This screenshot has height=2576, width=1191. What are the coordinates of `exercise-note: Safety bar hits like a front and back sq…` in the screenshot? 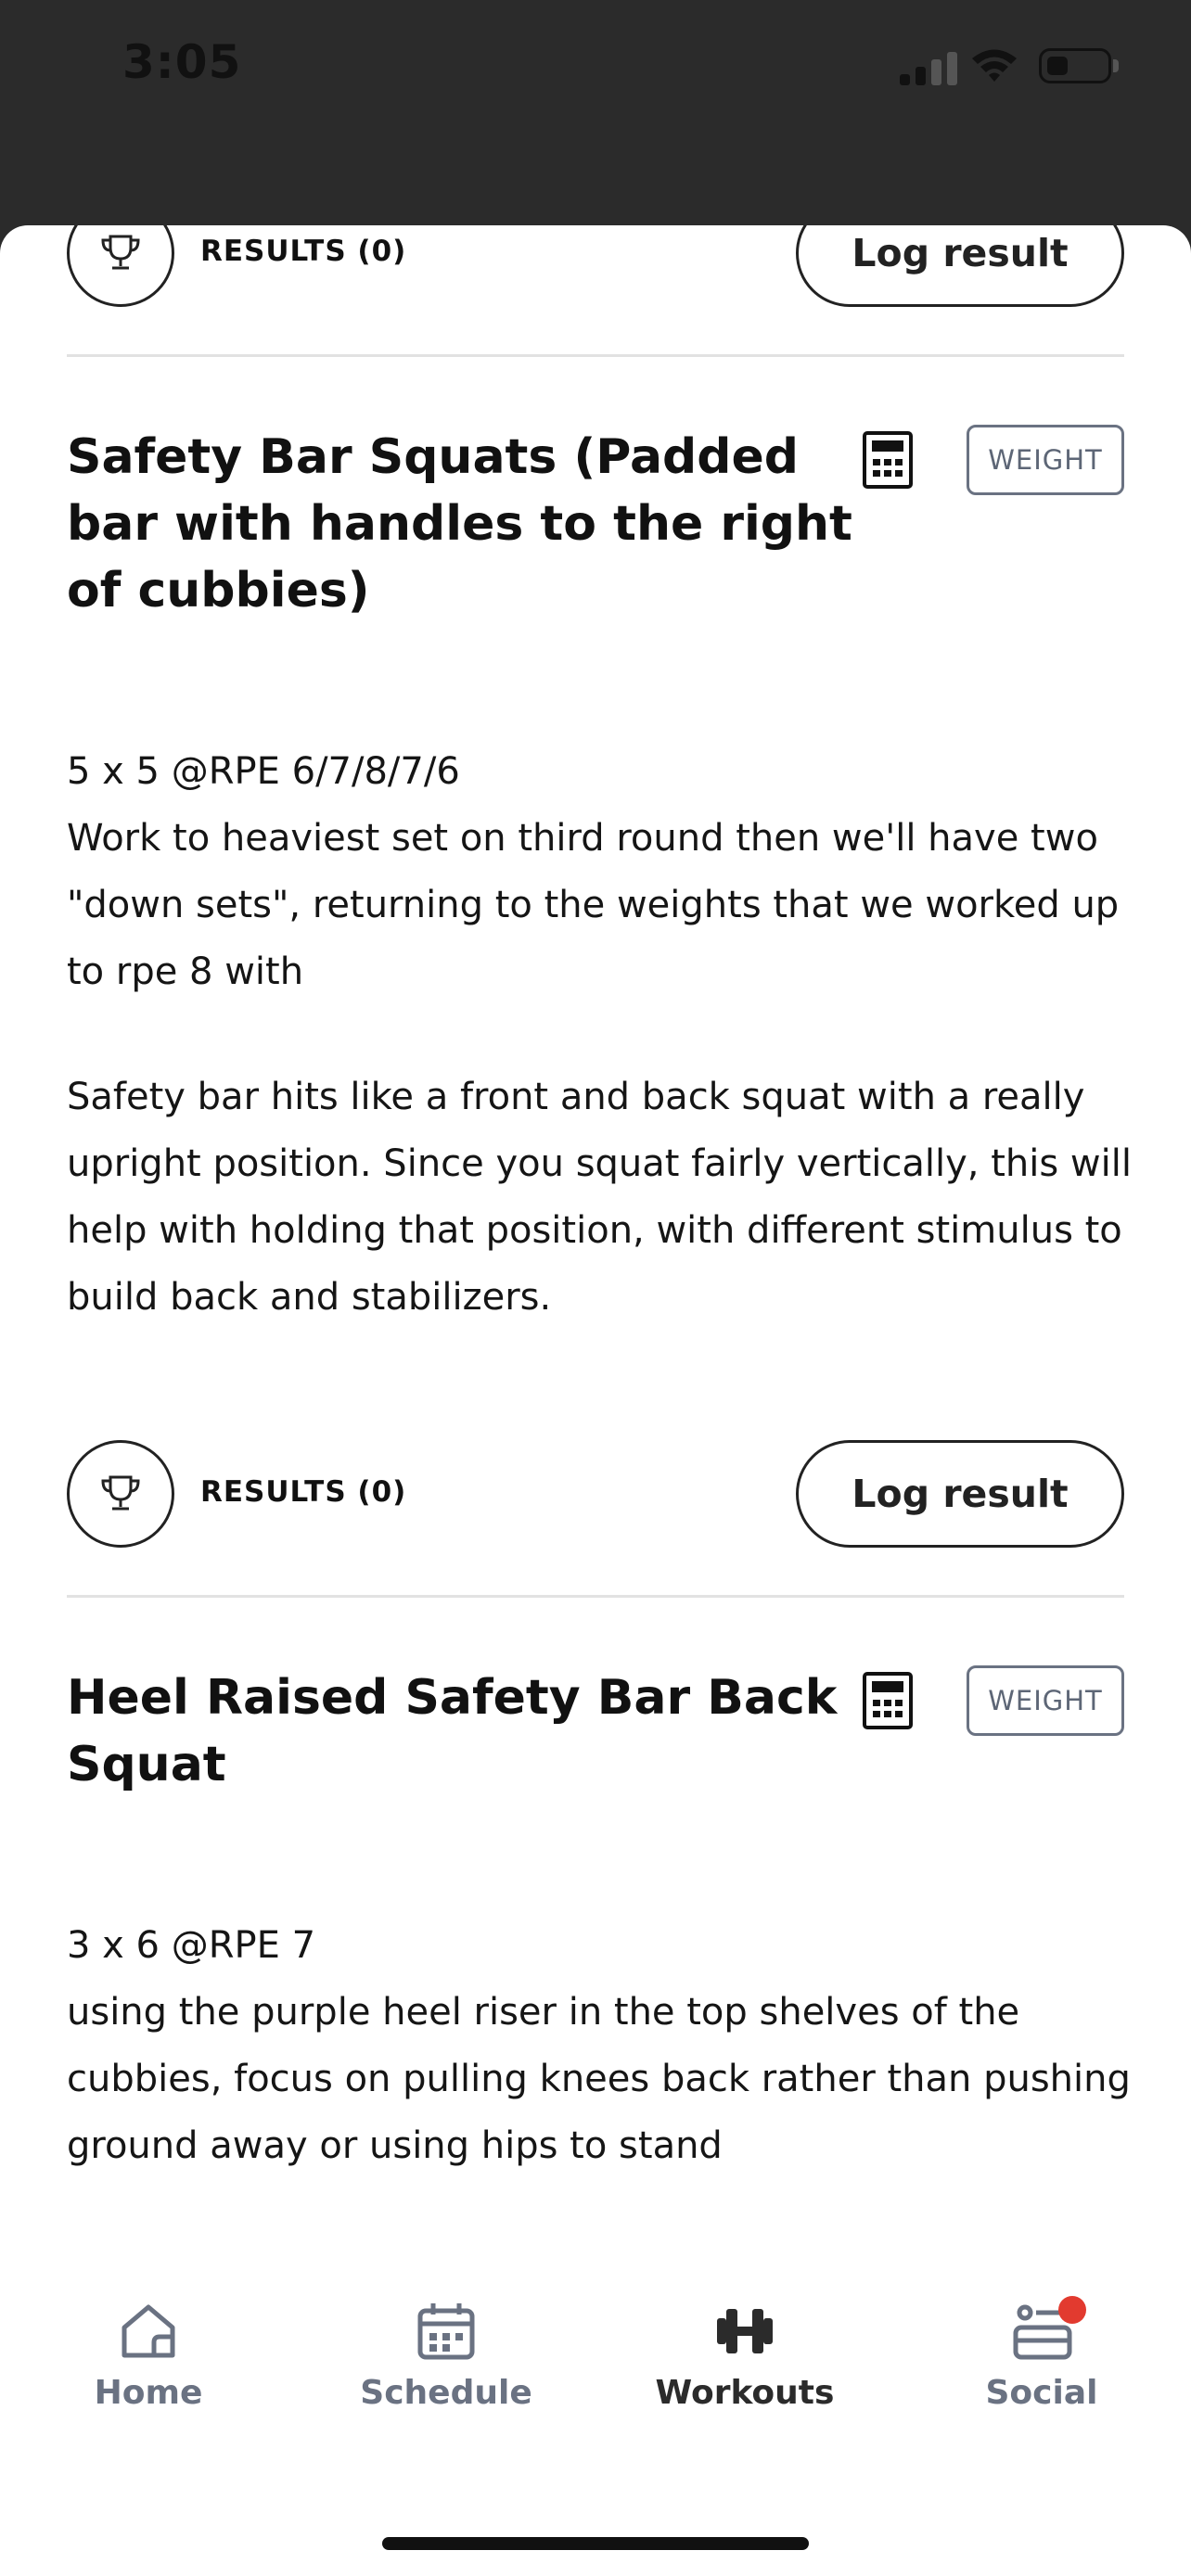 It's located at (599, 1197).